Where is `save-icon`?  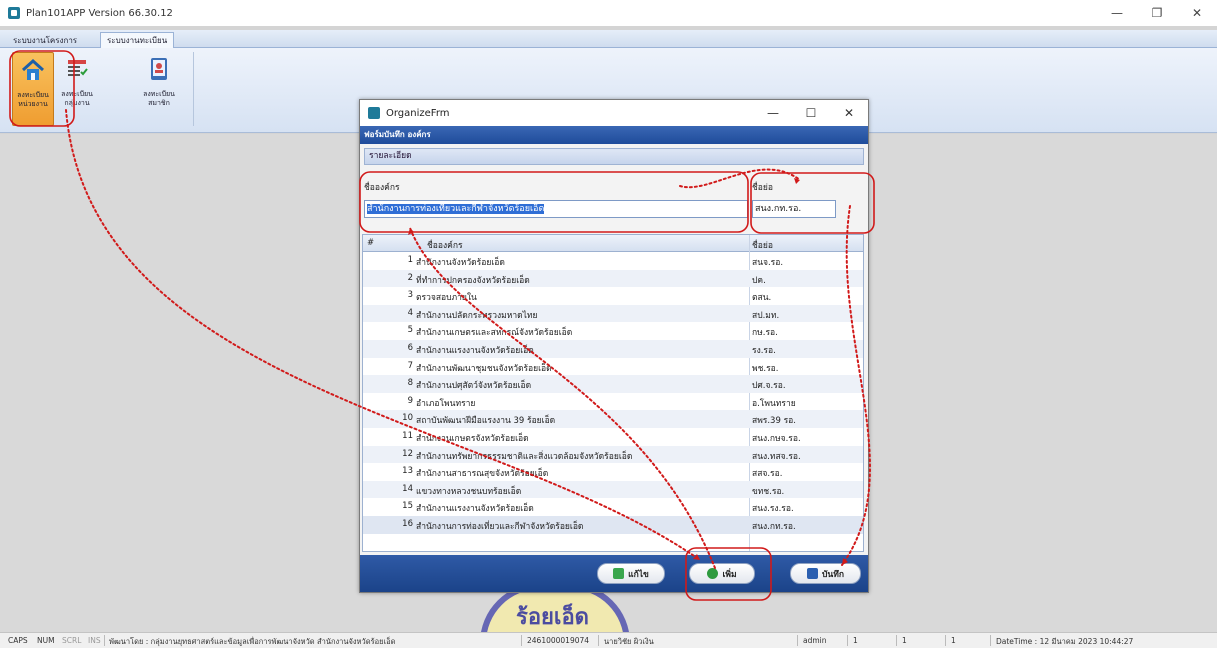 save-icon is located at coordinates (813, 573).